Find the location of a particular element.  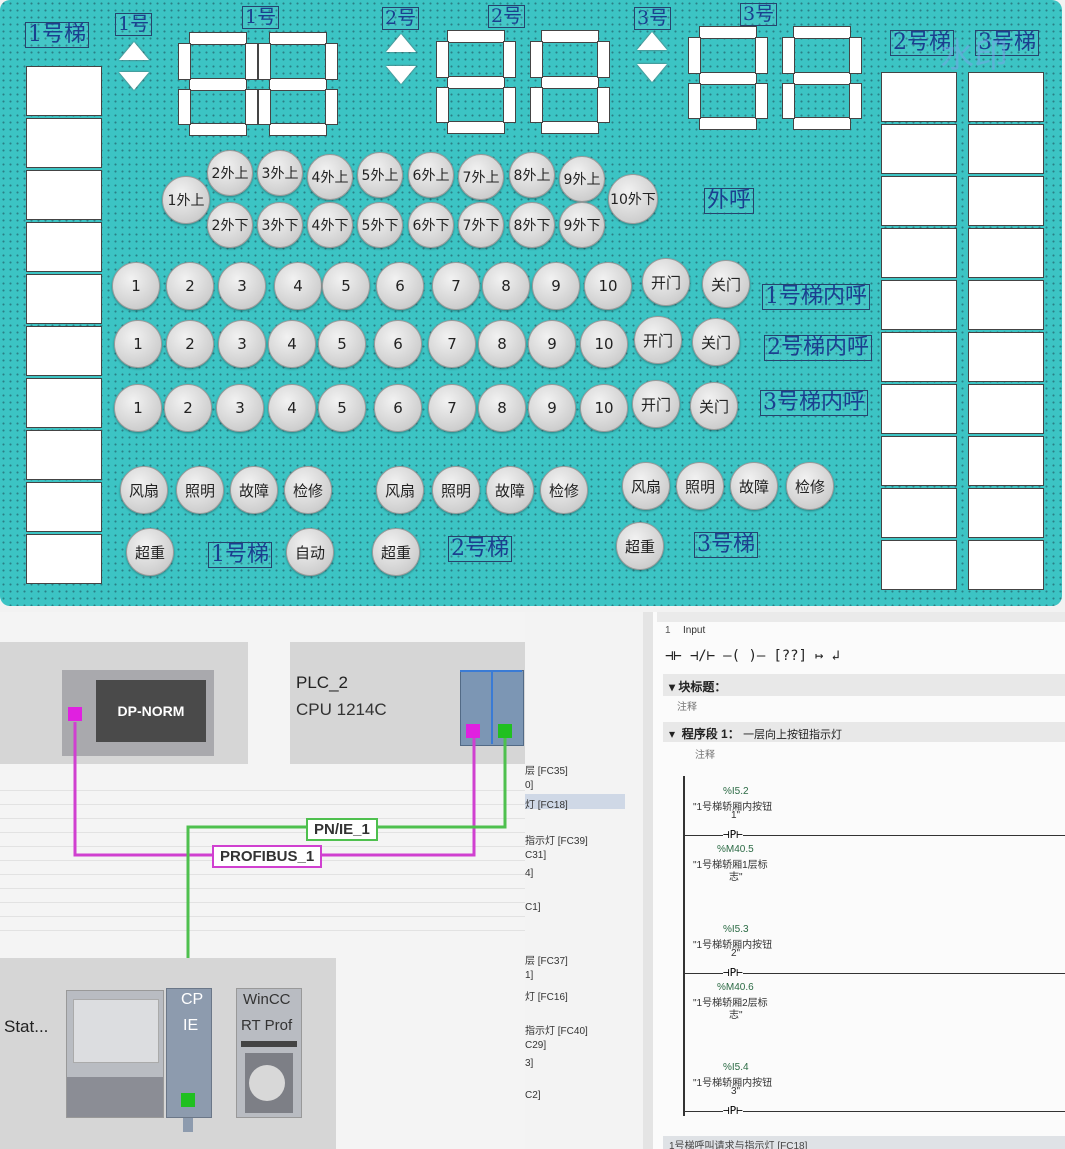

tree-item: 灯 [FC16] is located at coordinates (546, 995).